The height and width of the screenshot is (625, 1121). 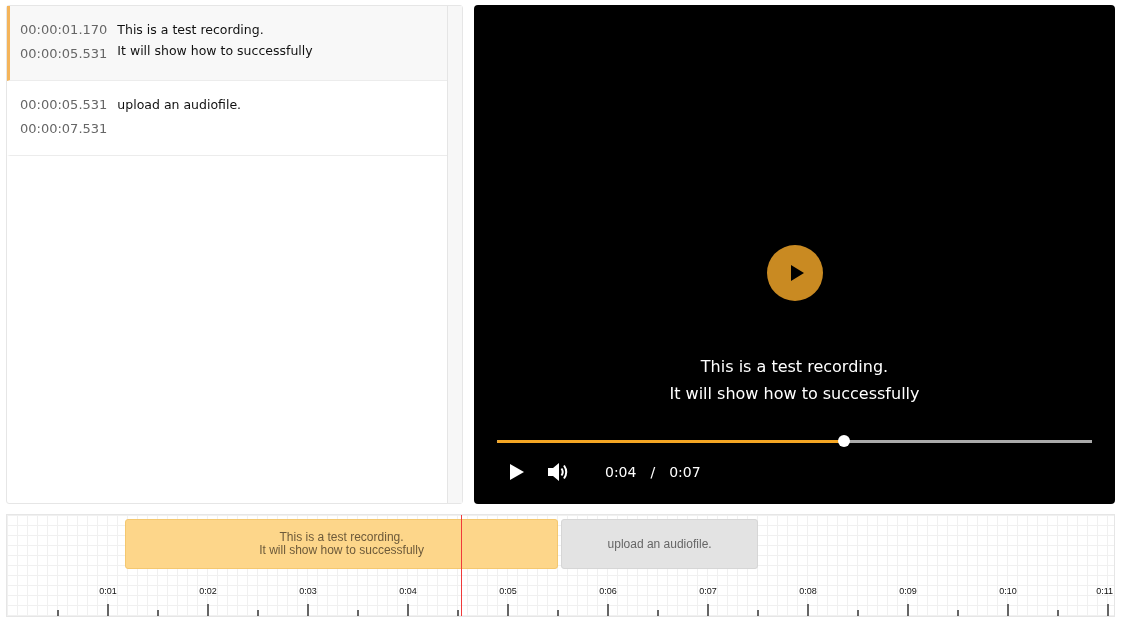 I want to click on cue-text: upload an audiofile., so click(x=179, y=105).